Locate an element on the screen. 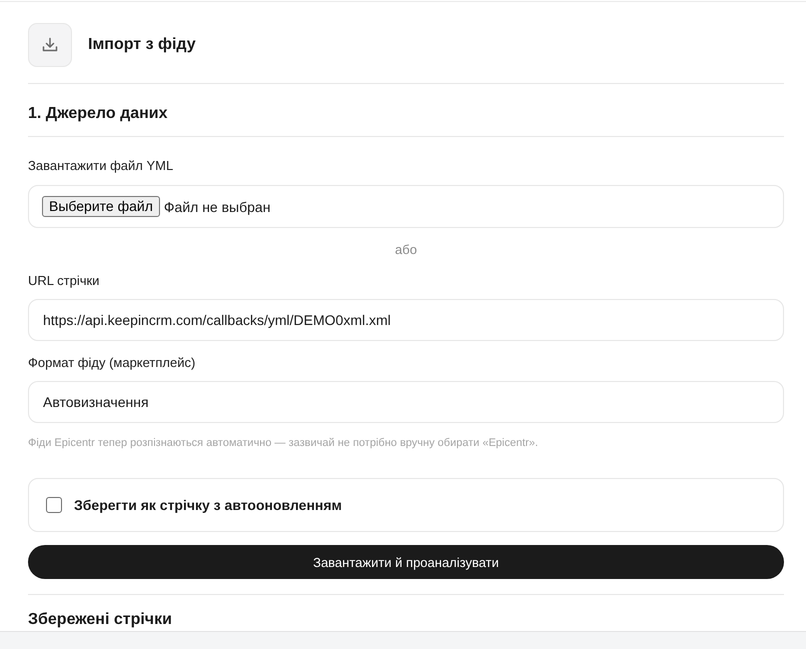  file-upload-field: Выберите файл Файл не выбран is located at coordinates (406, 206).